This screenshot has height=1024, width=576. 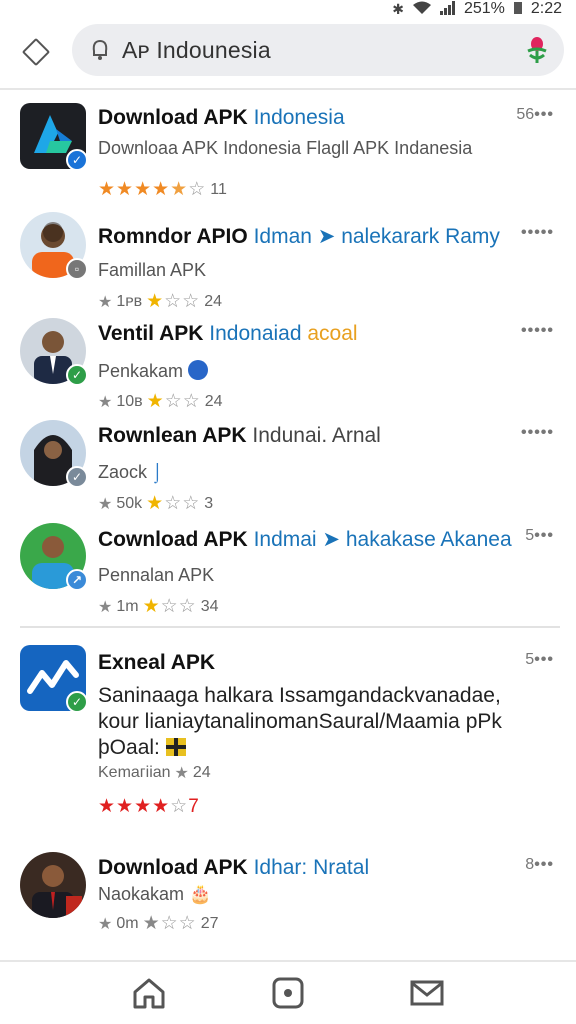 What do you see at coordinates (518, 9) in the screenshot?
I see `battery-icon` at bounding box center [518, 9].